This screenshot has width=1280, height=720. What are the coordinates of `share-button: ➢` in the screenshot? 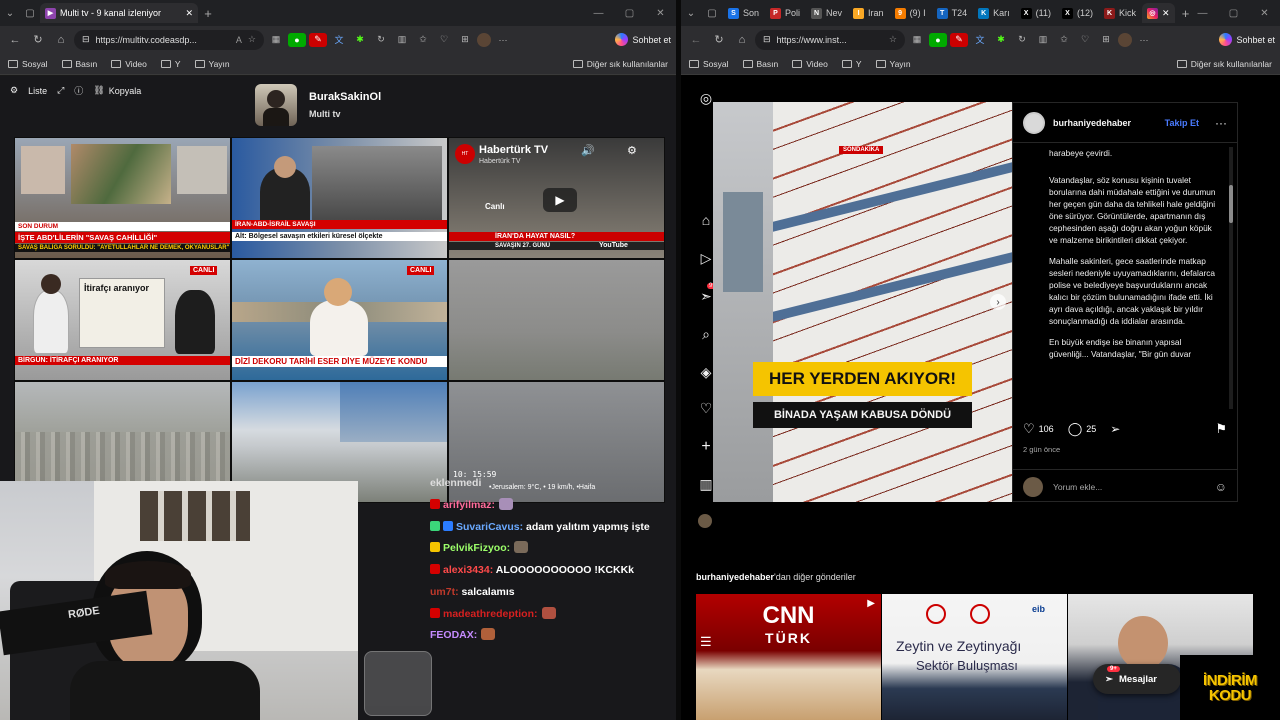 It's located at (1115, 429).